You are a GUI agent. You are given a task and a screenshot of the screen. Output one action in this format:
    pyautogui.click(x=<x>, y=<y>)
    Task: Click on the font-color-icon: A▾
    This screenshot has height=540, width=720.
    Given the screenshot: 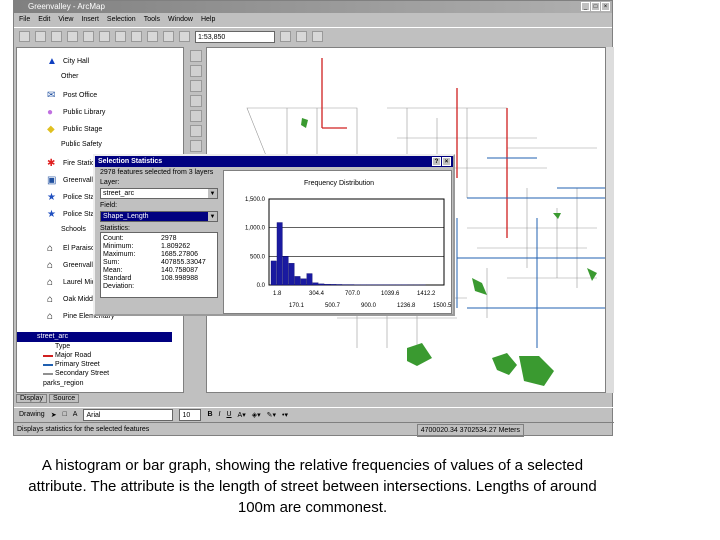 What is the action you would take?
    pyautogui.click(x=242, y=415)
    